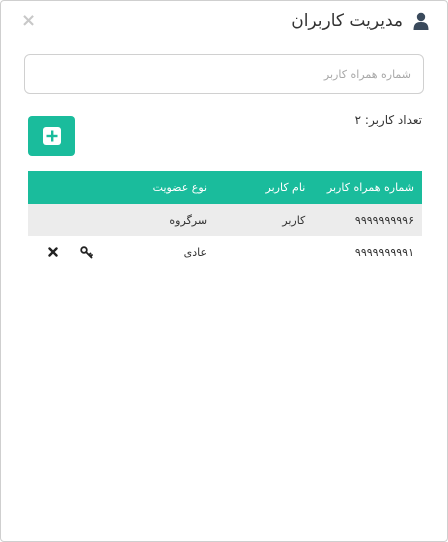 The height and width of the screenshot is (542, 448). I want to click on close-button: ×, so click(28, 21).